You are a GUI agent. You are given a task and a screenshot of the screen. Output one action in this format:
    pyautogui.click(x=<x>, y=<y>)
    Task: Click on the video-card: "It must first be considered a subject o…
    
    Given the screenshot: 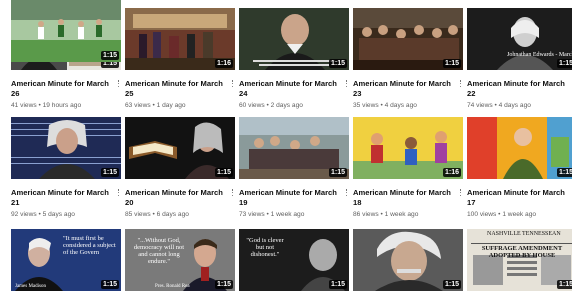 What is the action you would take?
    pyautogui.click(x=66, y=260)
    